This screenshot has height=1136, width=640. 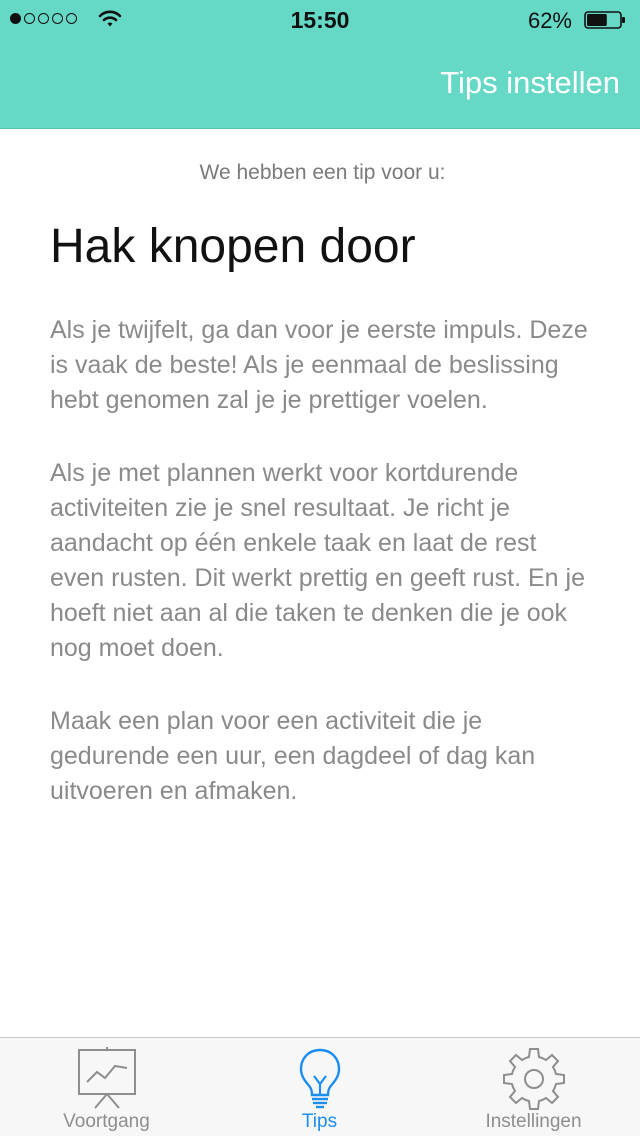 I want to click on tab-label: Instellingen, so click(x=533, y=1121).